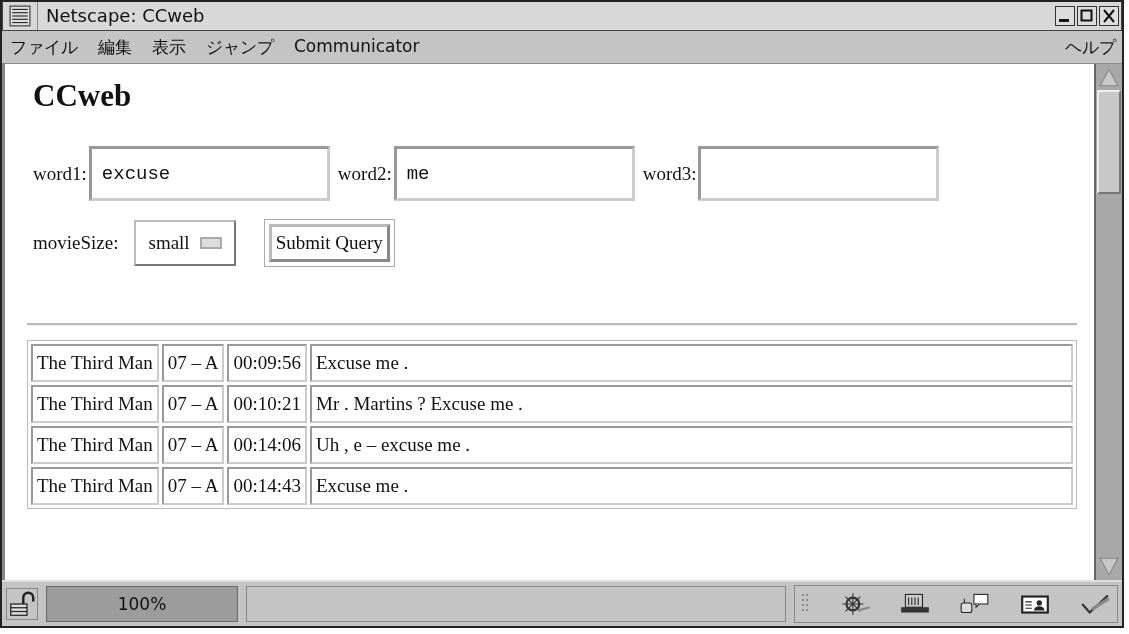  Describe the element at coordinates (1109, 142) in the screenshot. I see `scroll-thumb` at that location.